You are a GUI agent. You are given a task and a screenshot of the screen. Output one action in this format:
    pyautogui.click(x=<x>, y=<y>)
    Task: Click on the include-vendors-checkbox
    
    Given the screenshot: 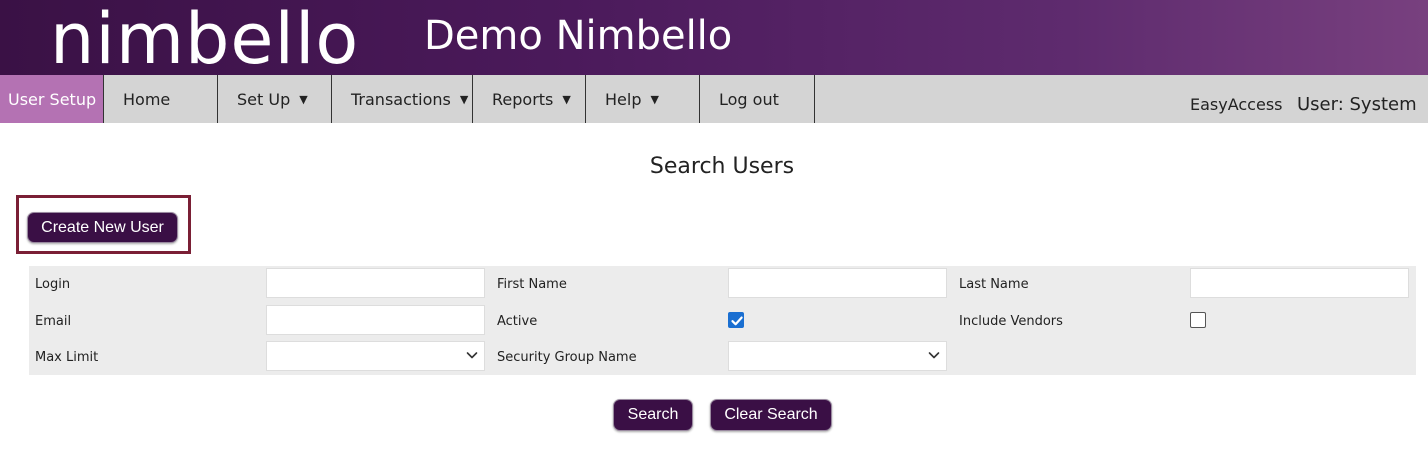 What is the action you would take?
    pyautogui.click(x=1198, y=320)
    